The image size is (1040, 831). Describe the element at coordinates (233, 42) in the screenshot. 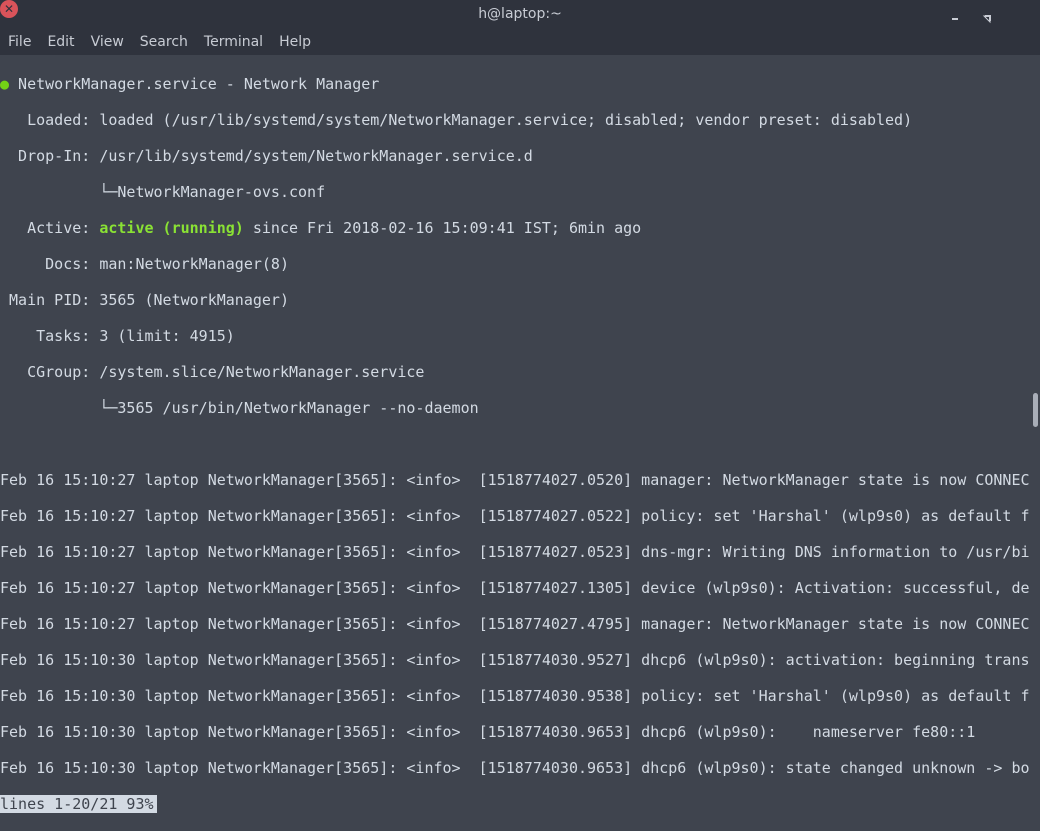

I see `menu-terminal: Terminal` at that location.